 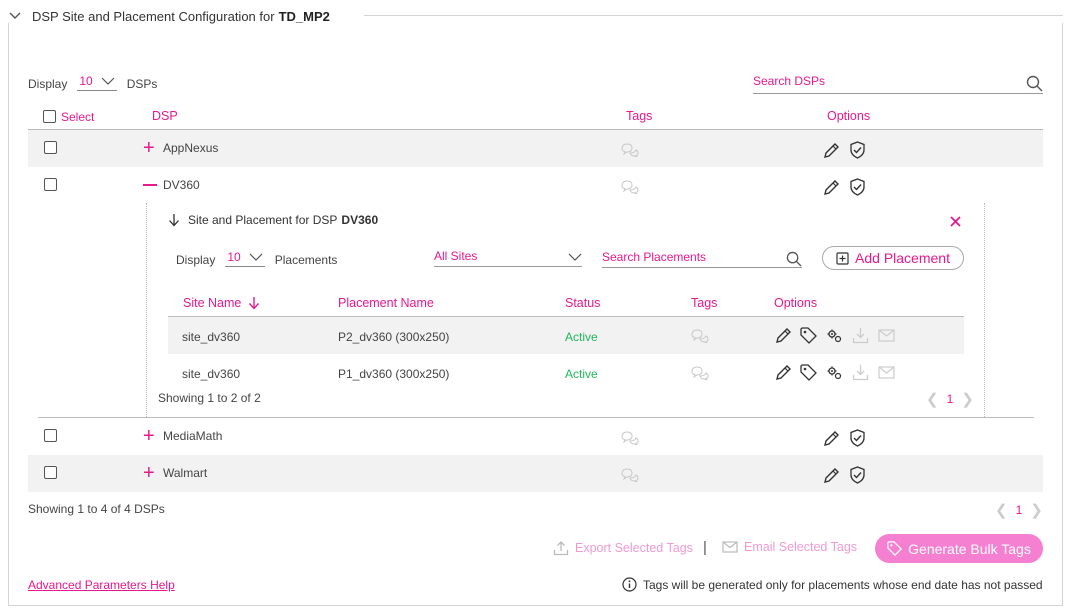 What do you see at coordinates (634, 548) in the screenshot?
I see `export-selected-tags-label: Export Selected Tags` at bounding box center [634, 548].